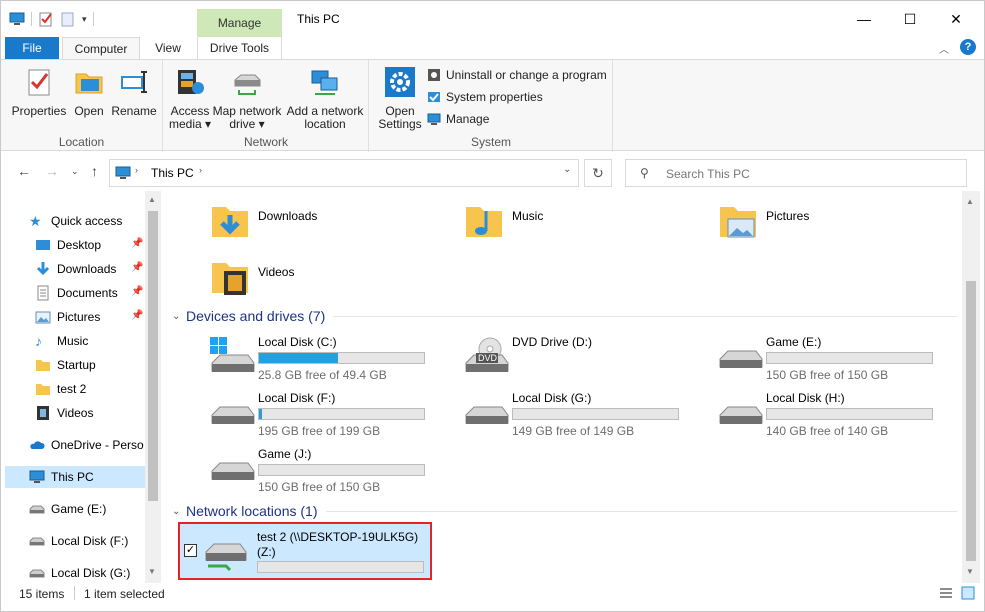  I want to click on drive-f: Local Disk (F:) 195 GB free of 199 GB, so click(335, 413).